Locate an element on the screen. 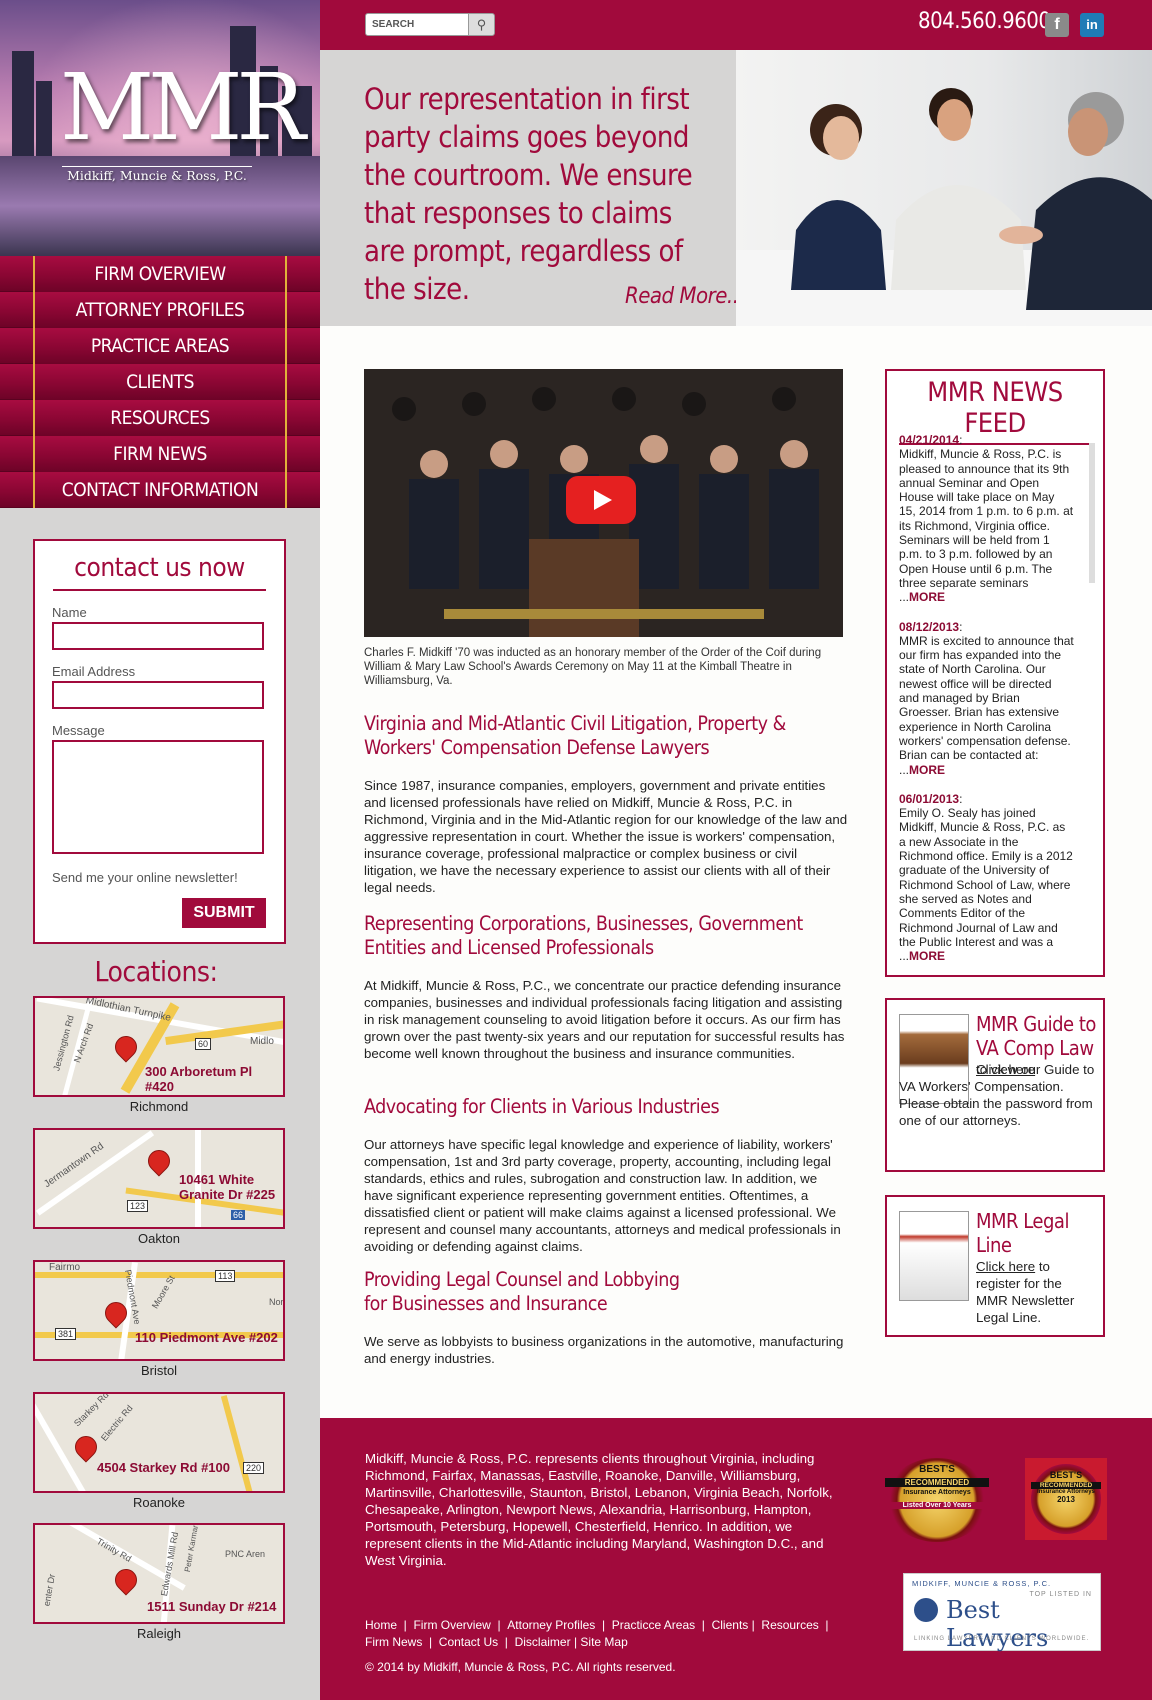 The height and width of the screenshot is (1700, 1152). newsletter-thumbnail is located at coordinates (934, 1256).